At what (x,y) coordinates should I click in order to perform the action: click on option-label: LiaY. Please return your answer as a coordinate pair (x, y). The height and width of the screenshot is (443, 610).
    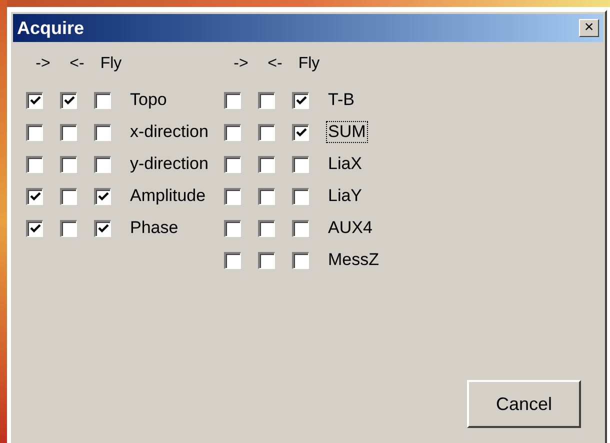
    Looking at the image, I should click on (345, 196).